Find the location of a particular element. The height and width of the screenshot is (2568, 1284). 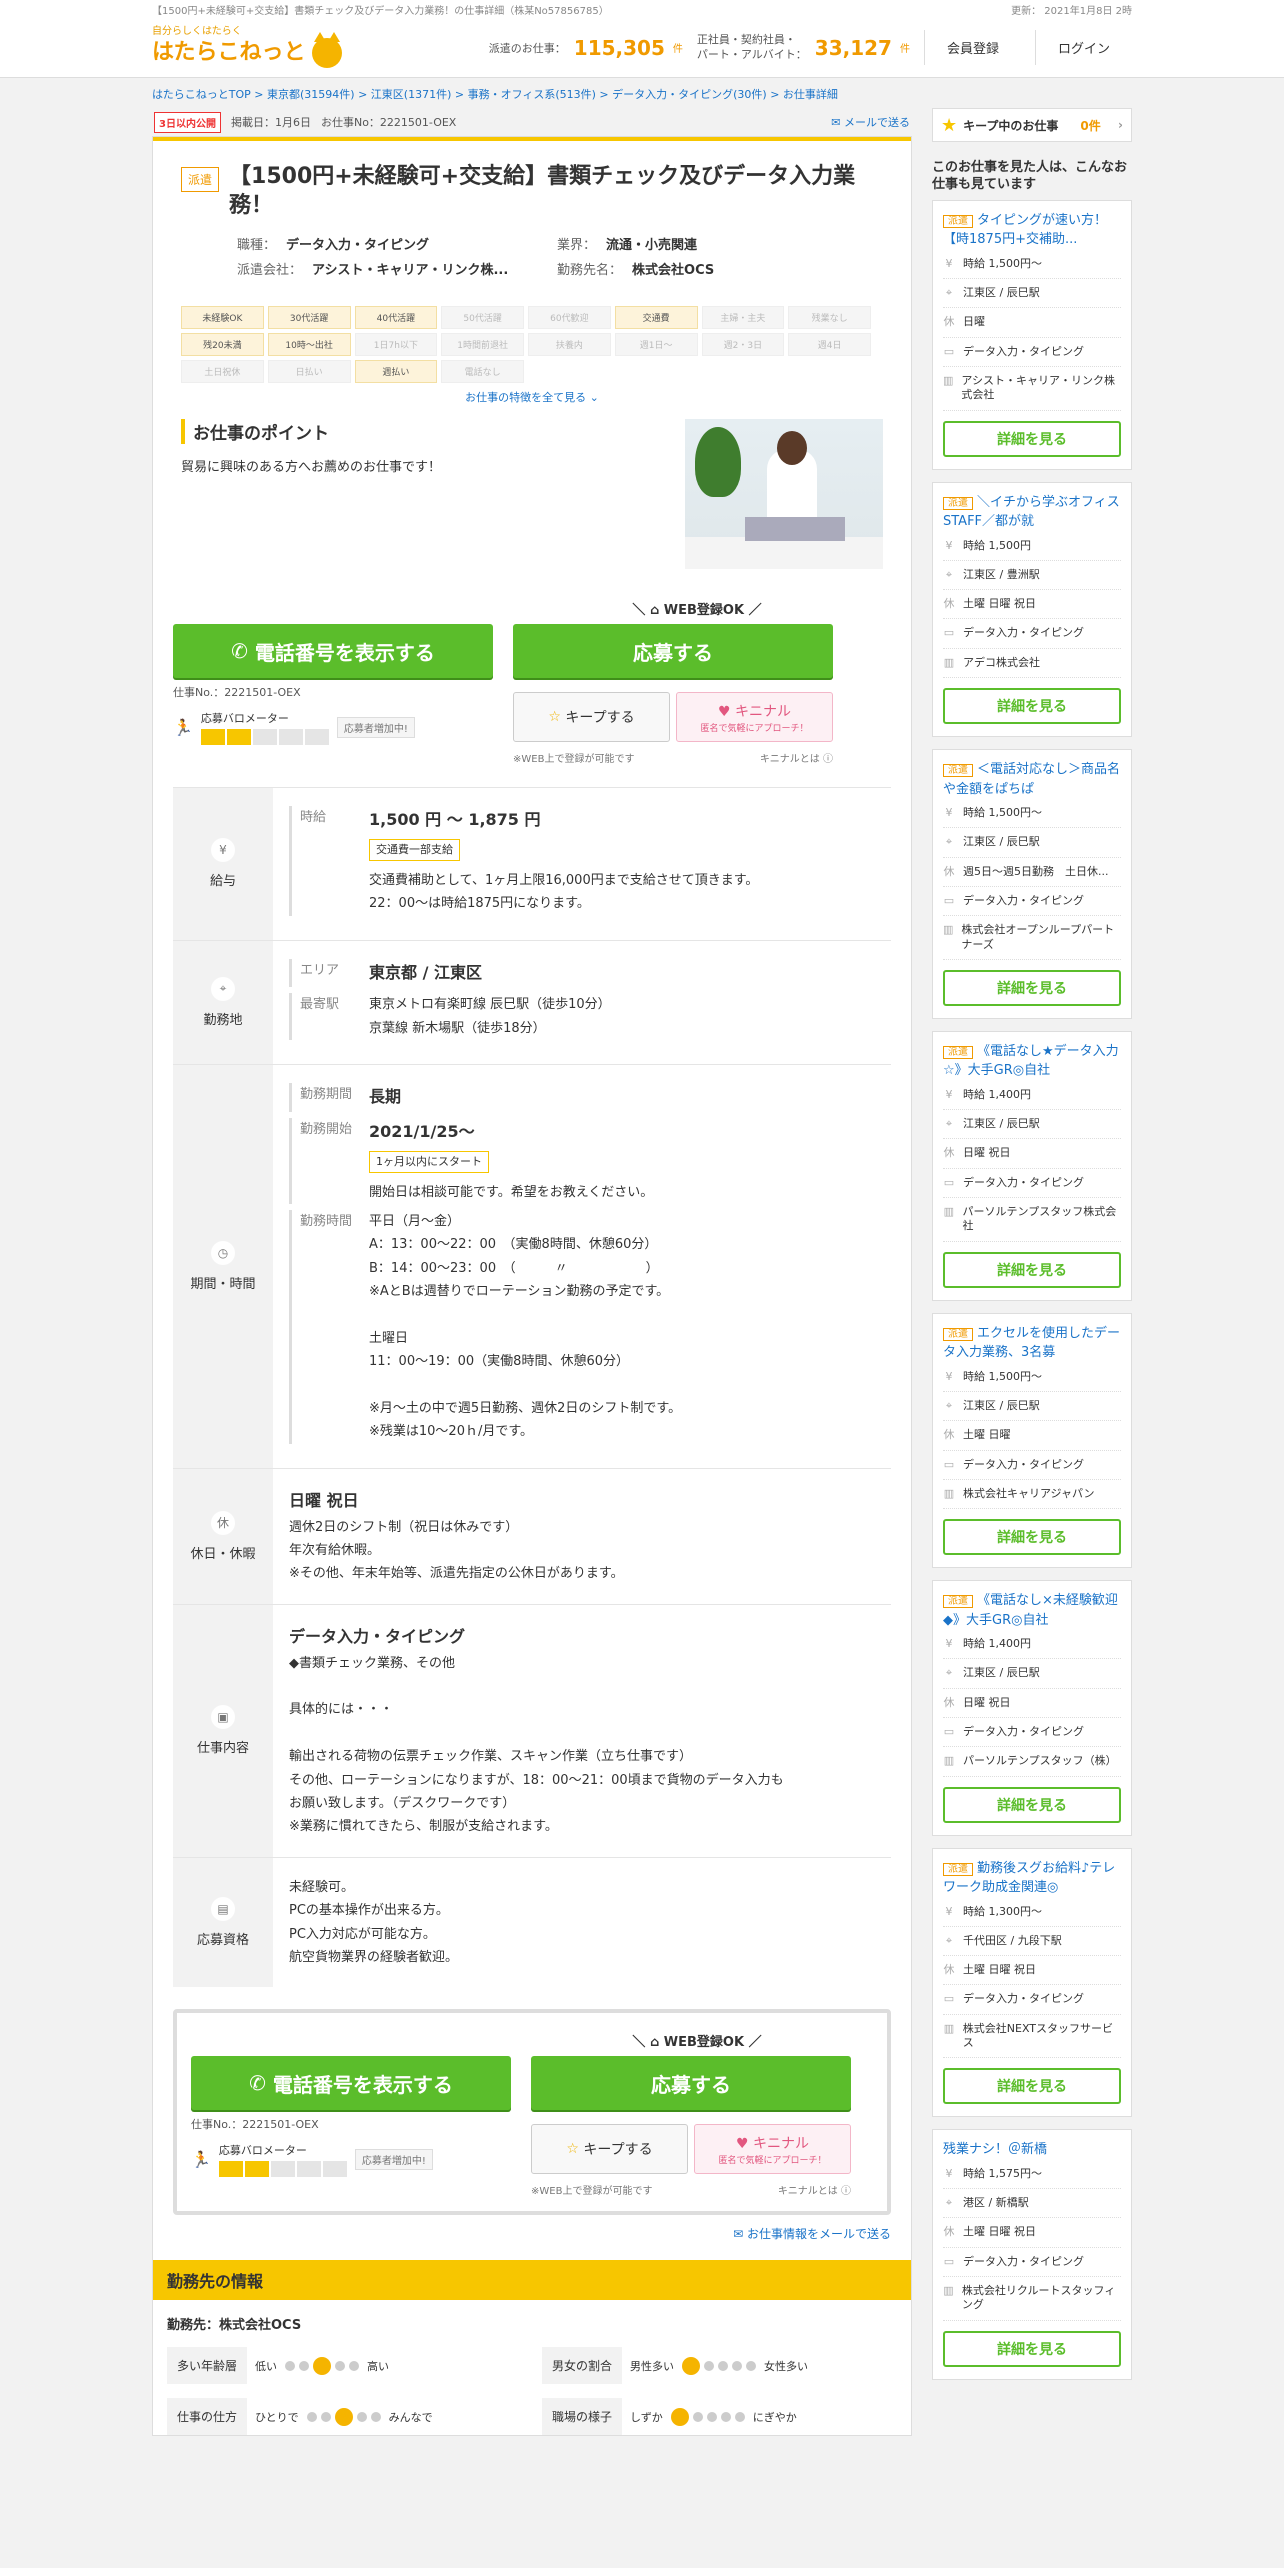

keep-button-bottom: ☆ キープする is located at coordinates (609, 2149).